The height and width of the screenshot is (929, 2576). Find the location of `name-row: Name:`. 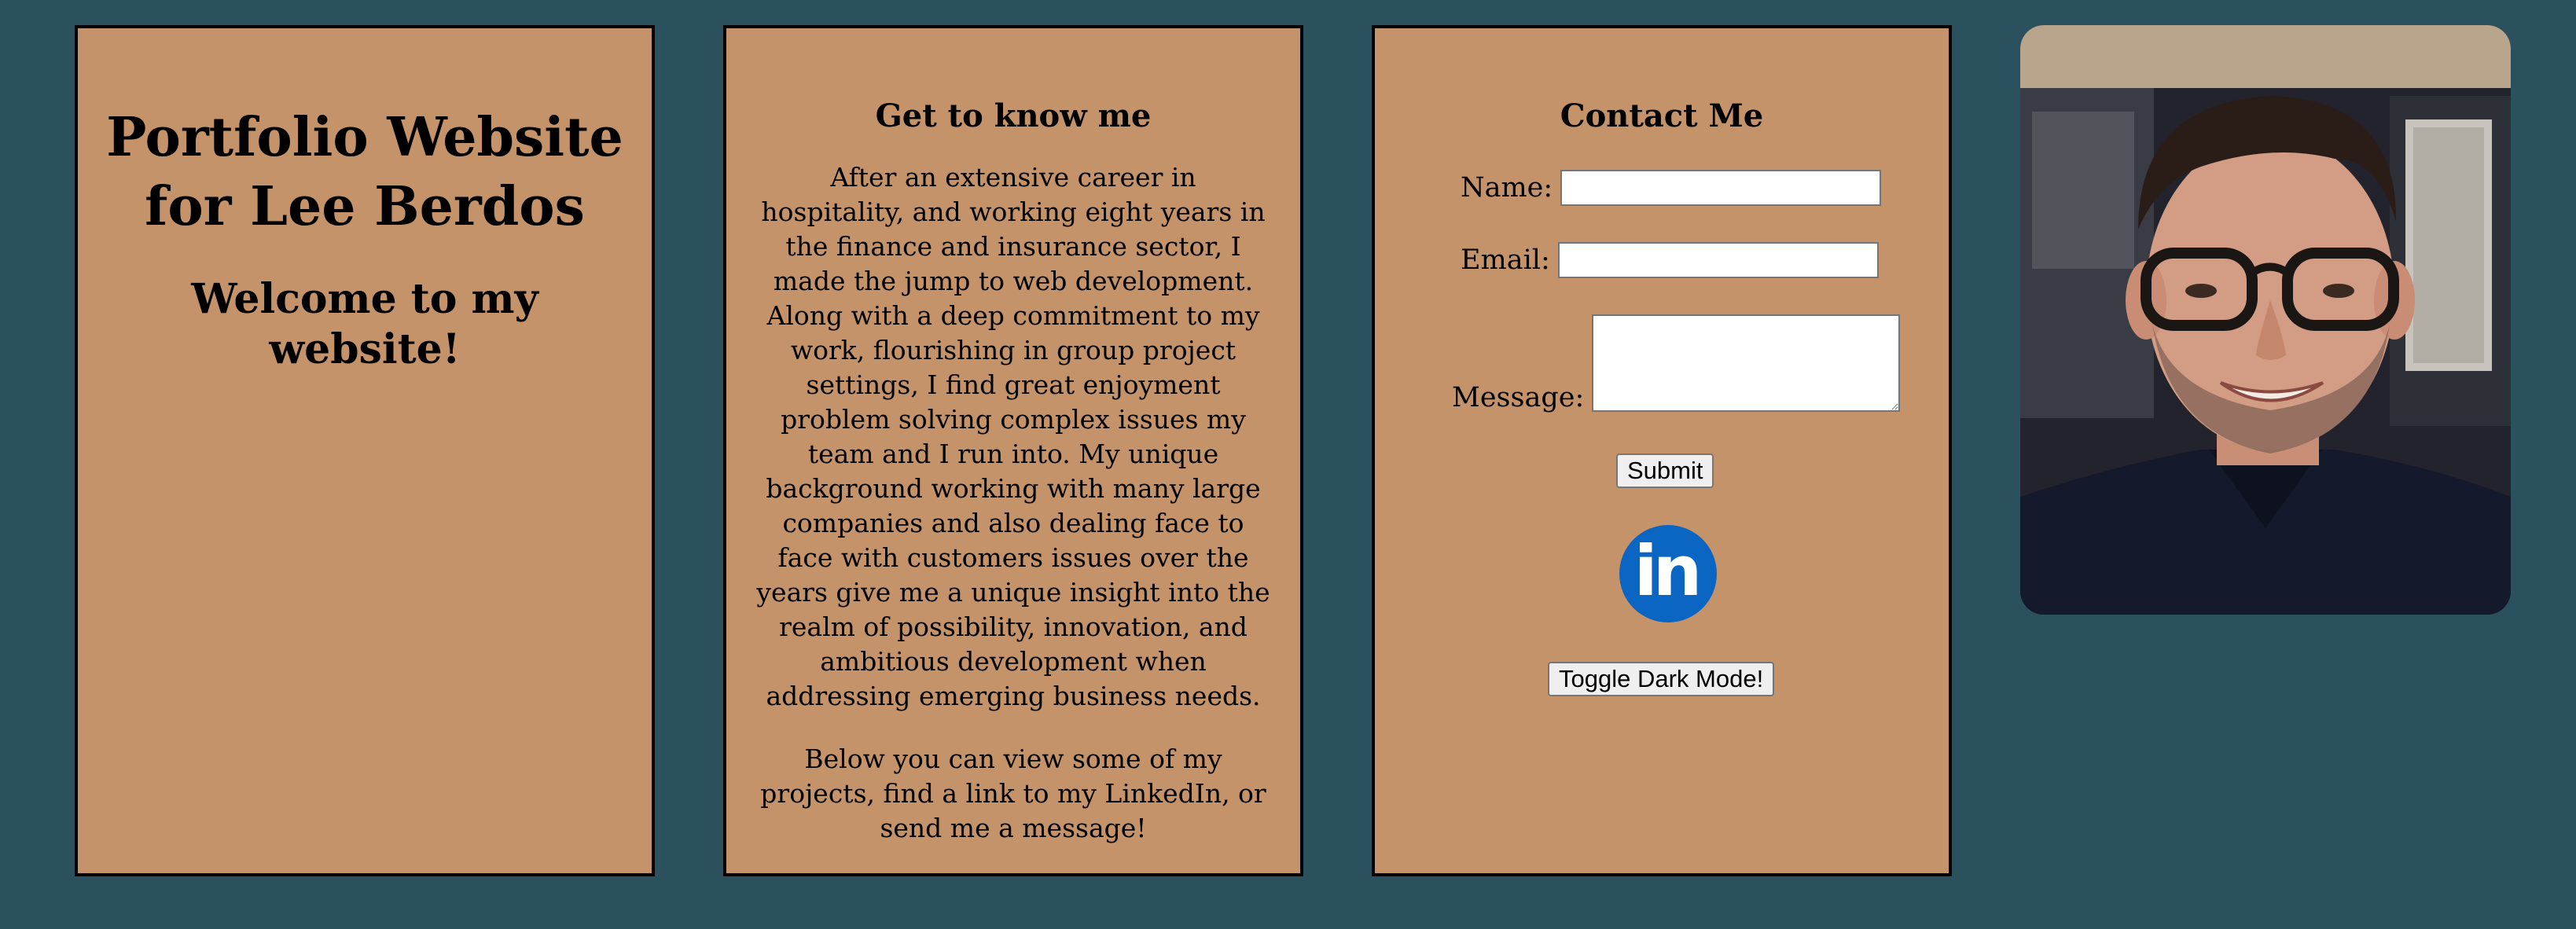

name-row: Name: is located at coordinates (1671, 188).